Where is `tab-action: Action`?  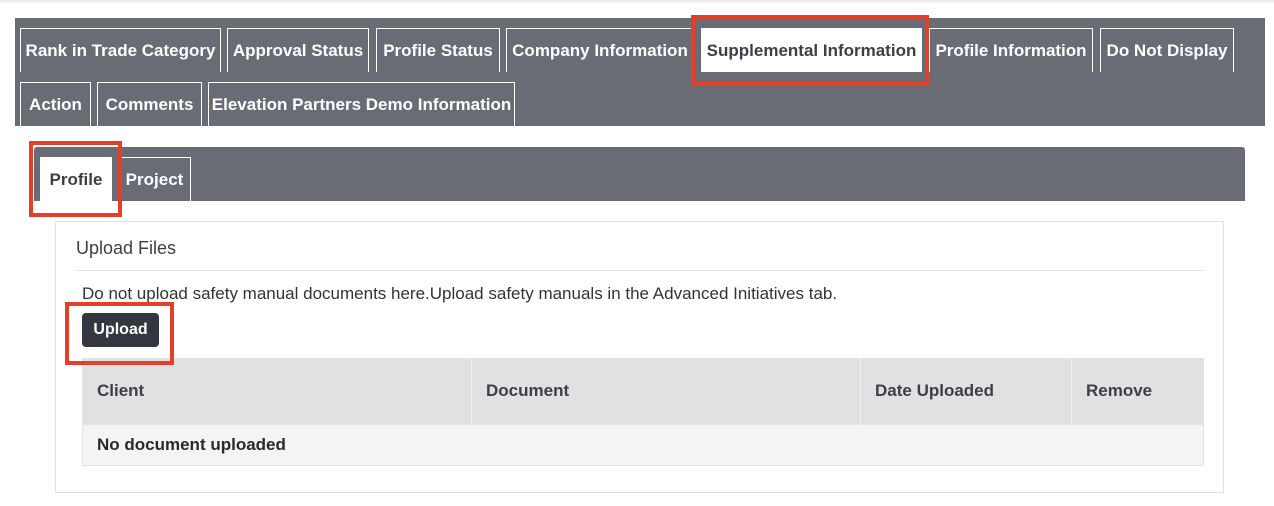 tab-action: Action is located at coordinates (55, 104).